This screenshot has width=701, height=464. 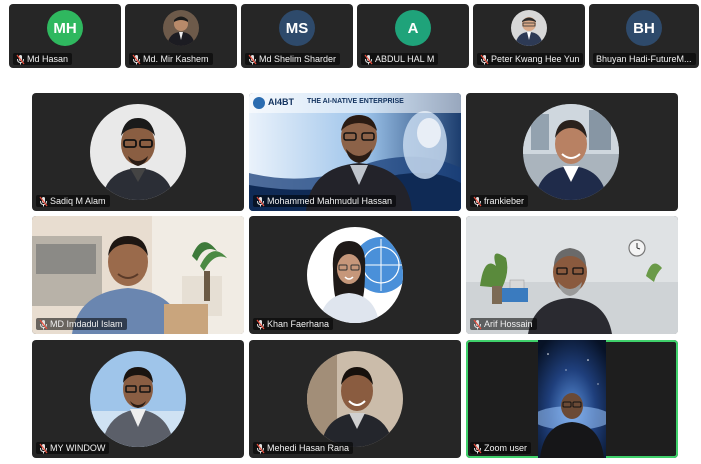 I want to click on participant-tile-frankieber: frankieber, so click(x=572, y=152).